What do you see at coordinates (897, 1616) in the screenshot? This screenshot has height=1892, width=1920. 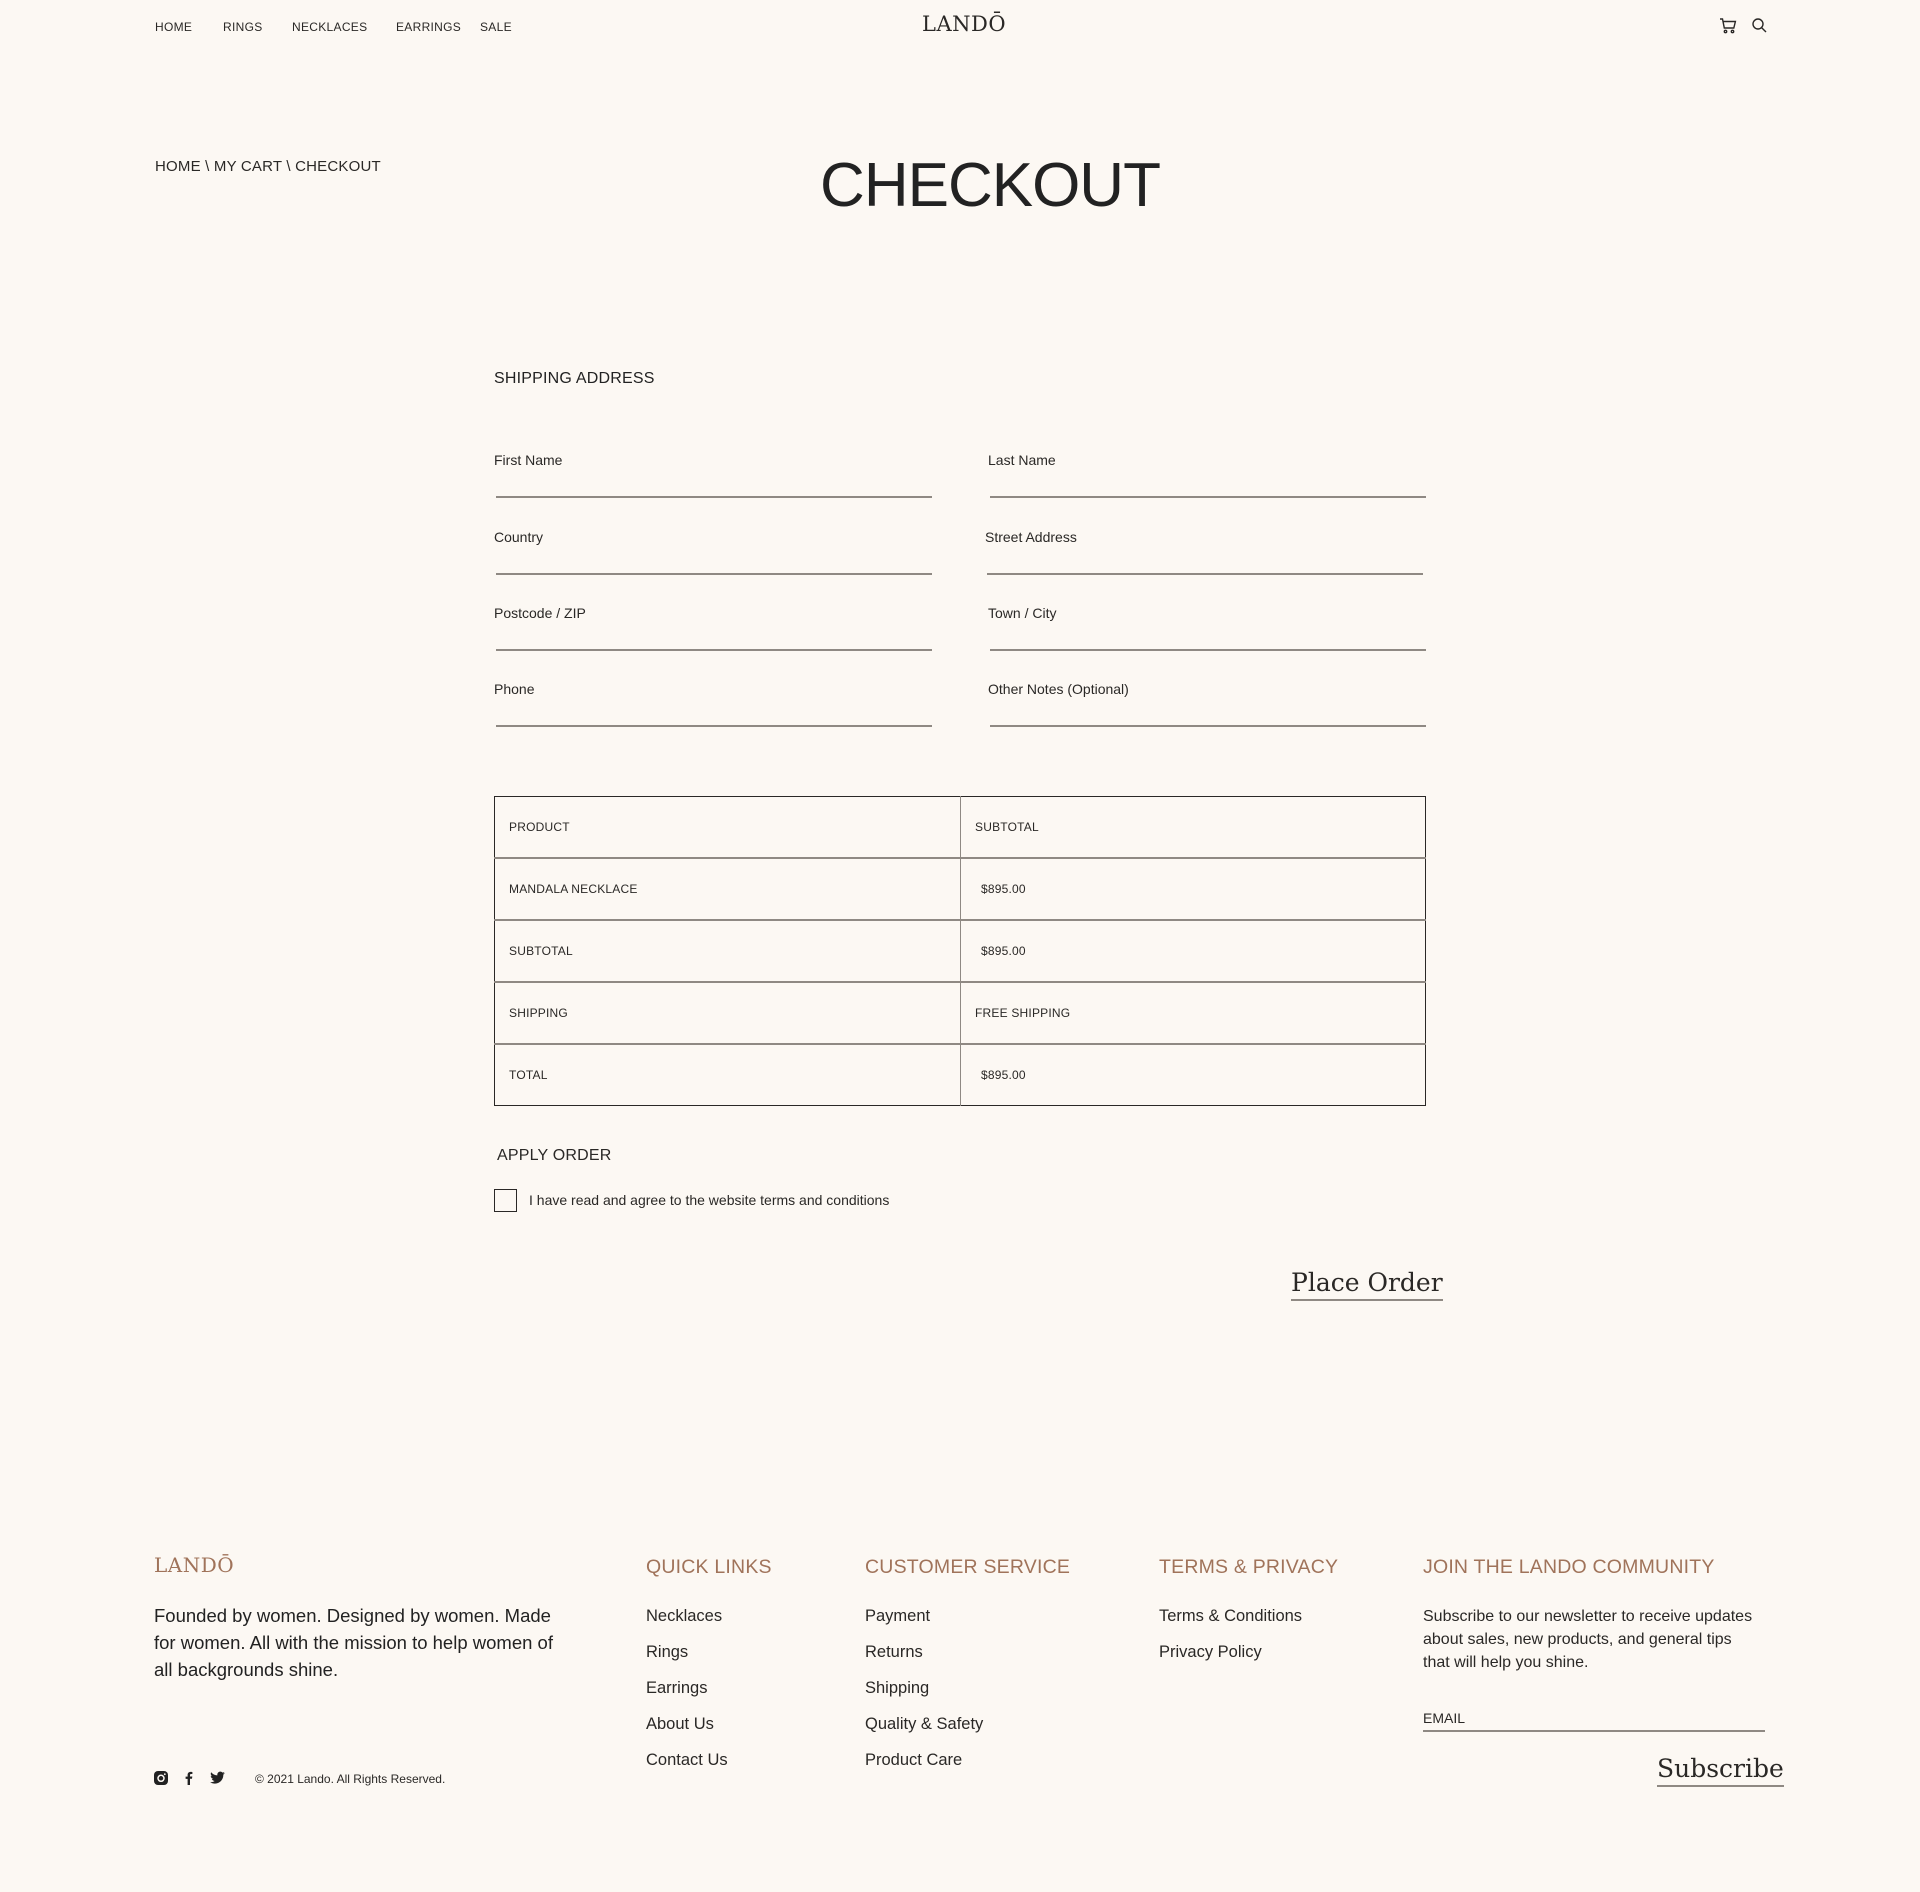 I see `footer-link-payment: Payment` at bounding box center [897, 1616].